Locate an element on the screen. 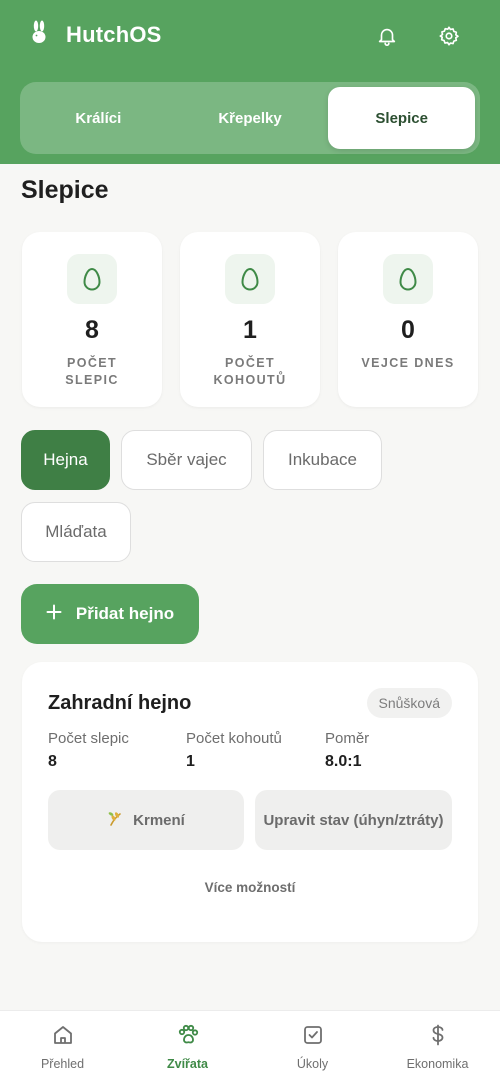  filter-hejna: Hejna is located at coordinates (65, 460).